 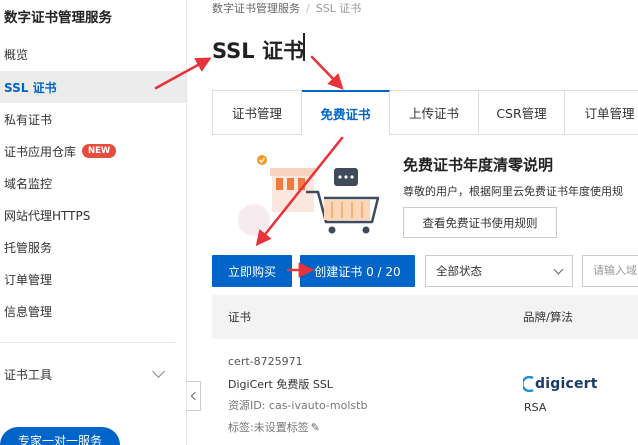 What do you see at coordinates (99, 151) in the screenshot?
I see `new-badge: NEW` at bounding box center [99, 151].